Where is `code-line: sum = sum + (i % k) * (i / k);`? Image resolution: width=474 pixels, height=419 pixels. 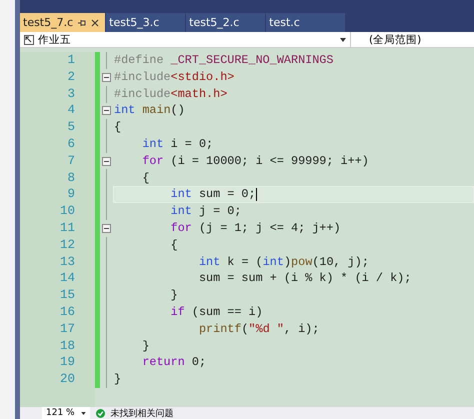
code-line: sum = sum + (i % k) * (i / k); is located at coordinates (305, 279).